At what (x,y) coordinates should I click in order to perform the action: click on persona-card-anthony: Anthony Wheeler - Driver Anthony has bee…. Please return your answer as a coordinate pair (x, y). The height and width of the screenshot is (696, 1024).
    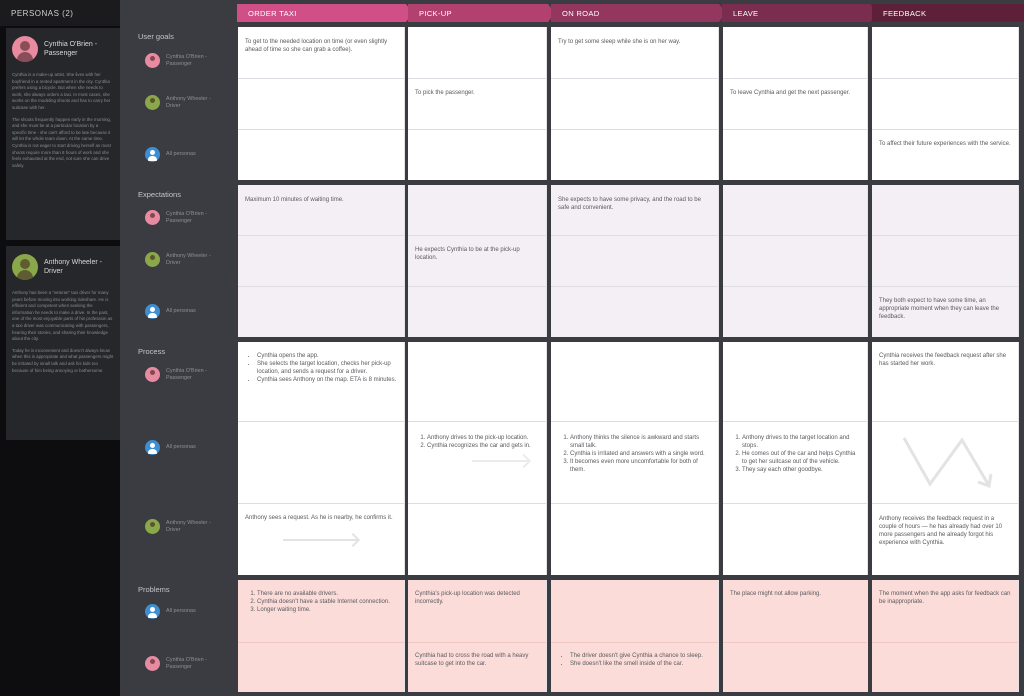
    Looking at the image, I should click on (63, 343).